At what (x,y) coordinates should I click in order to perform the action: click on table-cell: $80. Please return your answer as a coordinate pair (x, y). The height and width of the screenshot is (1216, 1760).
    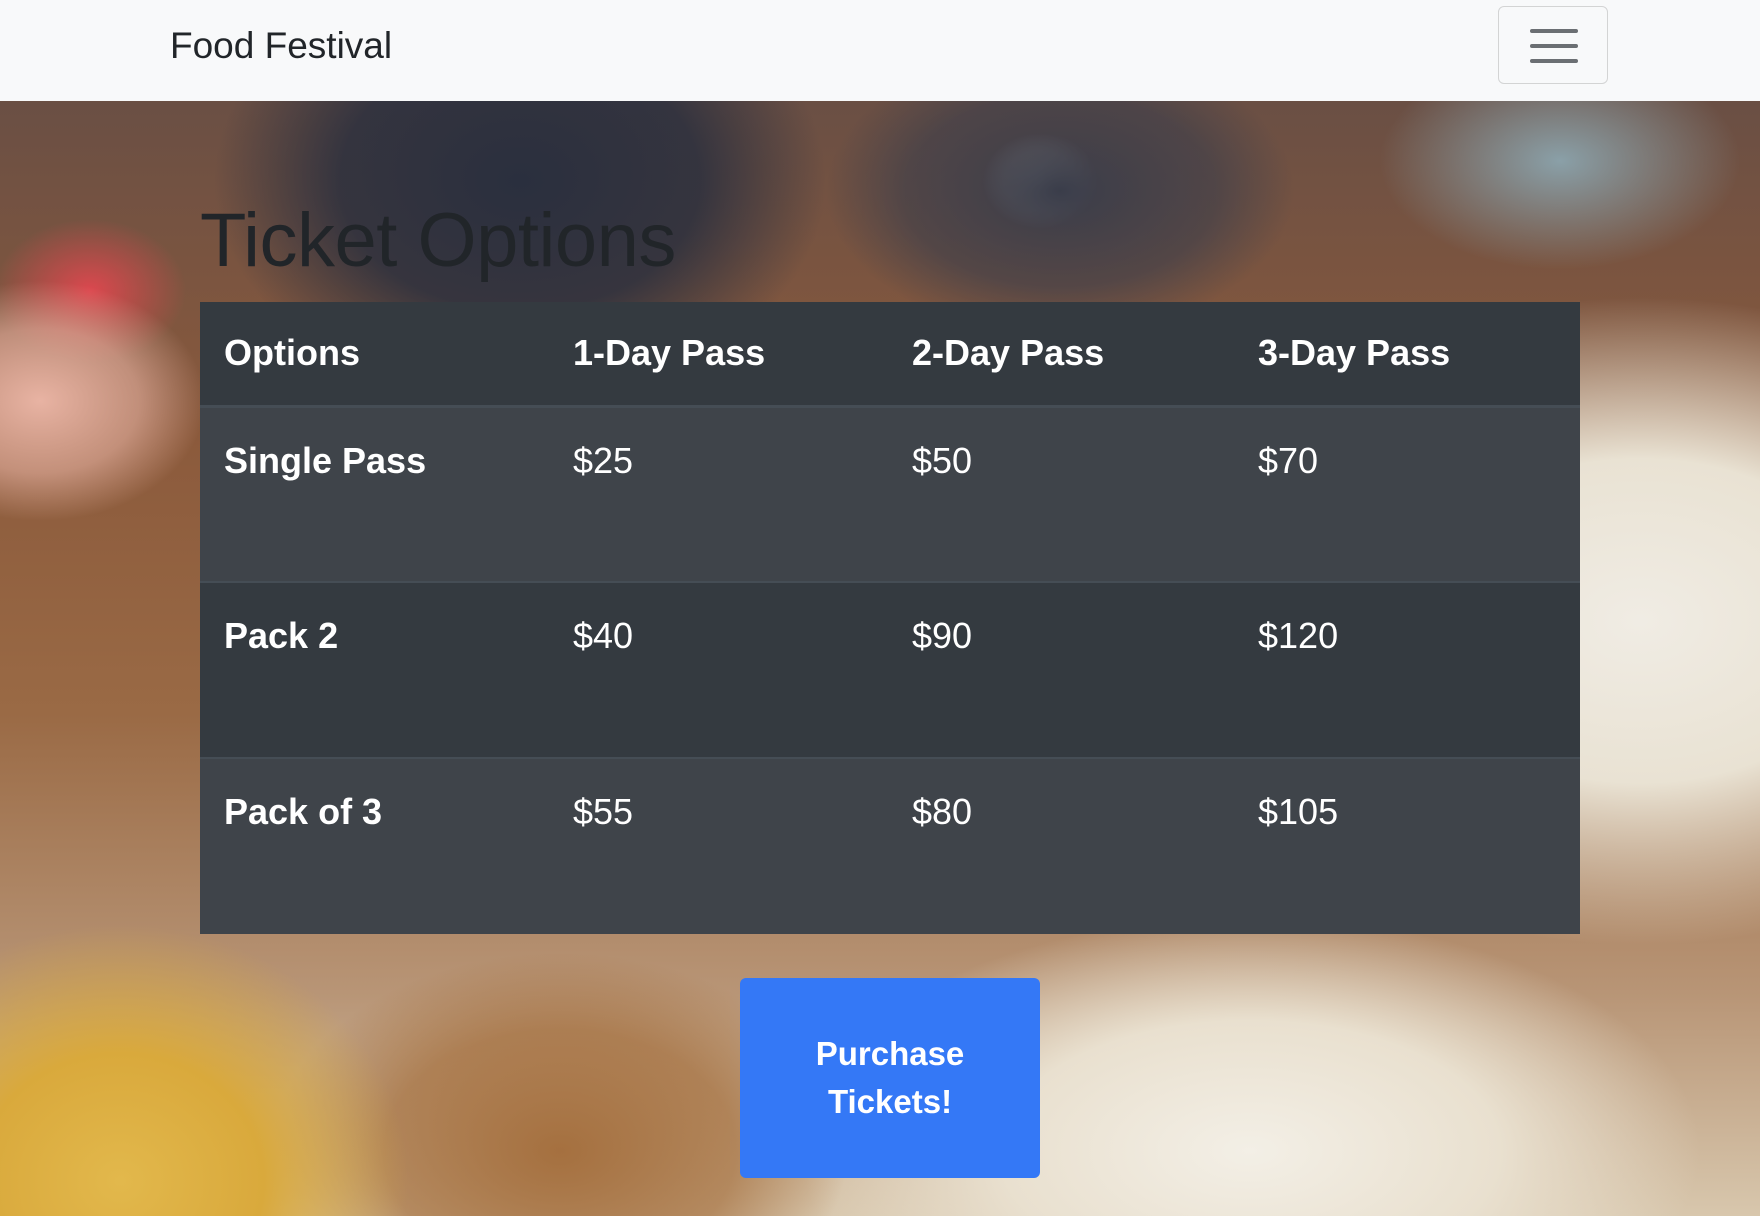
    Looking at the image, I should click on (1061, 845).